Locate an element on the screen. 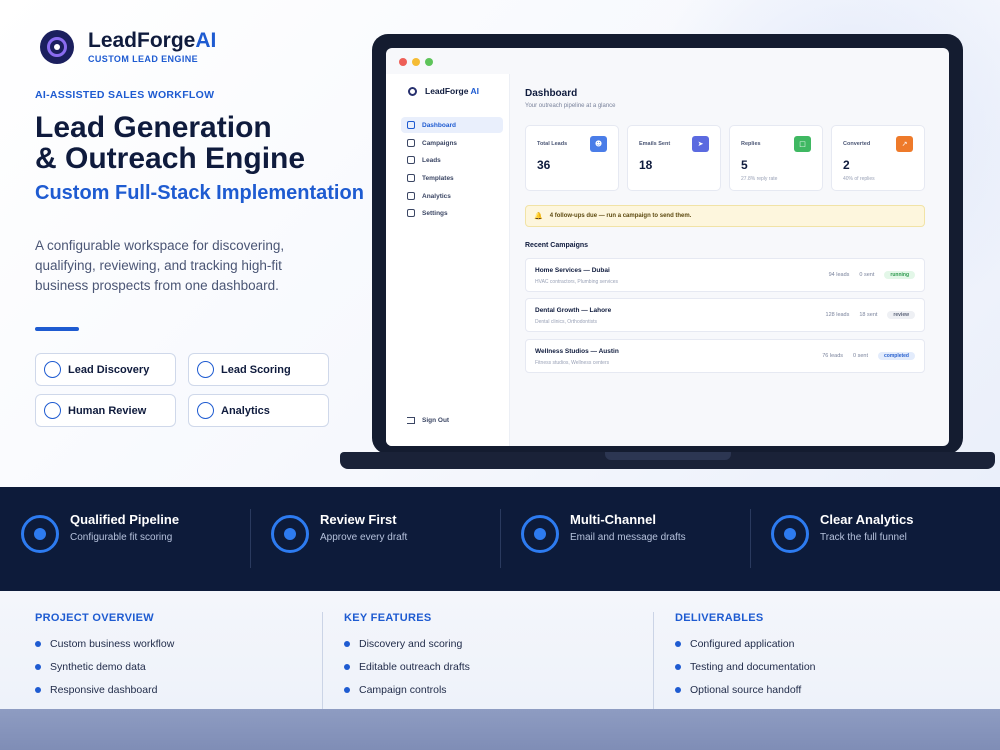 Image resolution: width=1000 pixels, height=750 pixels. app-brand: LeadForge AI is located at coordinates (443, 91).